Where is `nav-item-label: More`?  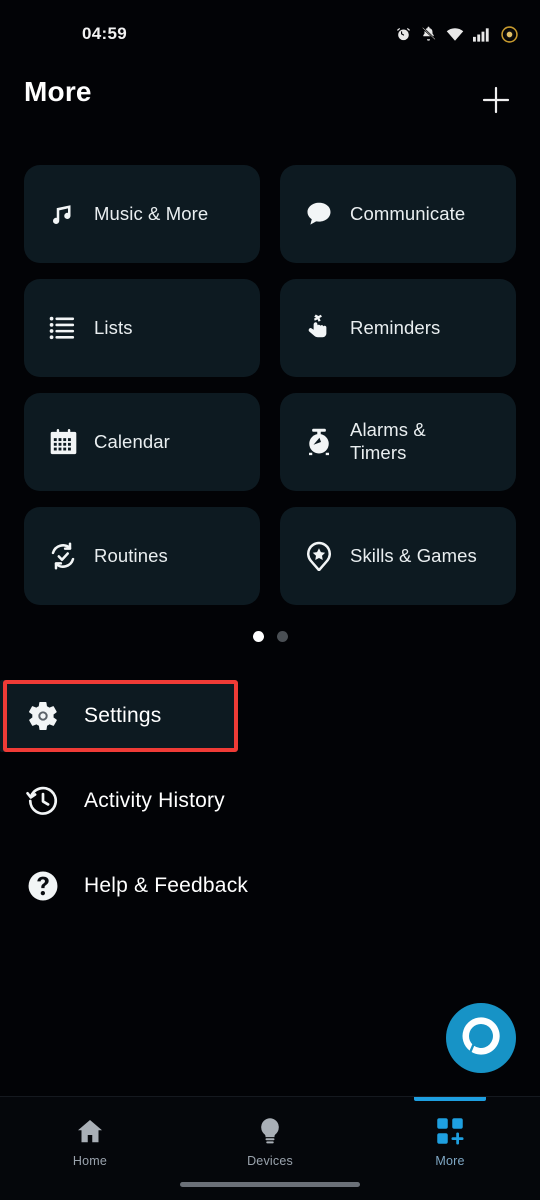 nav-item-label: More is located at coordinates (450, 1160).